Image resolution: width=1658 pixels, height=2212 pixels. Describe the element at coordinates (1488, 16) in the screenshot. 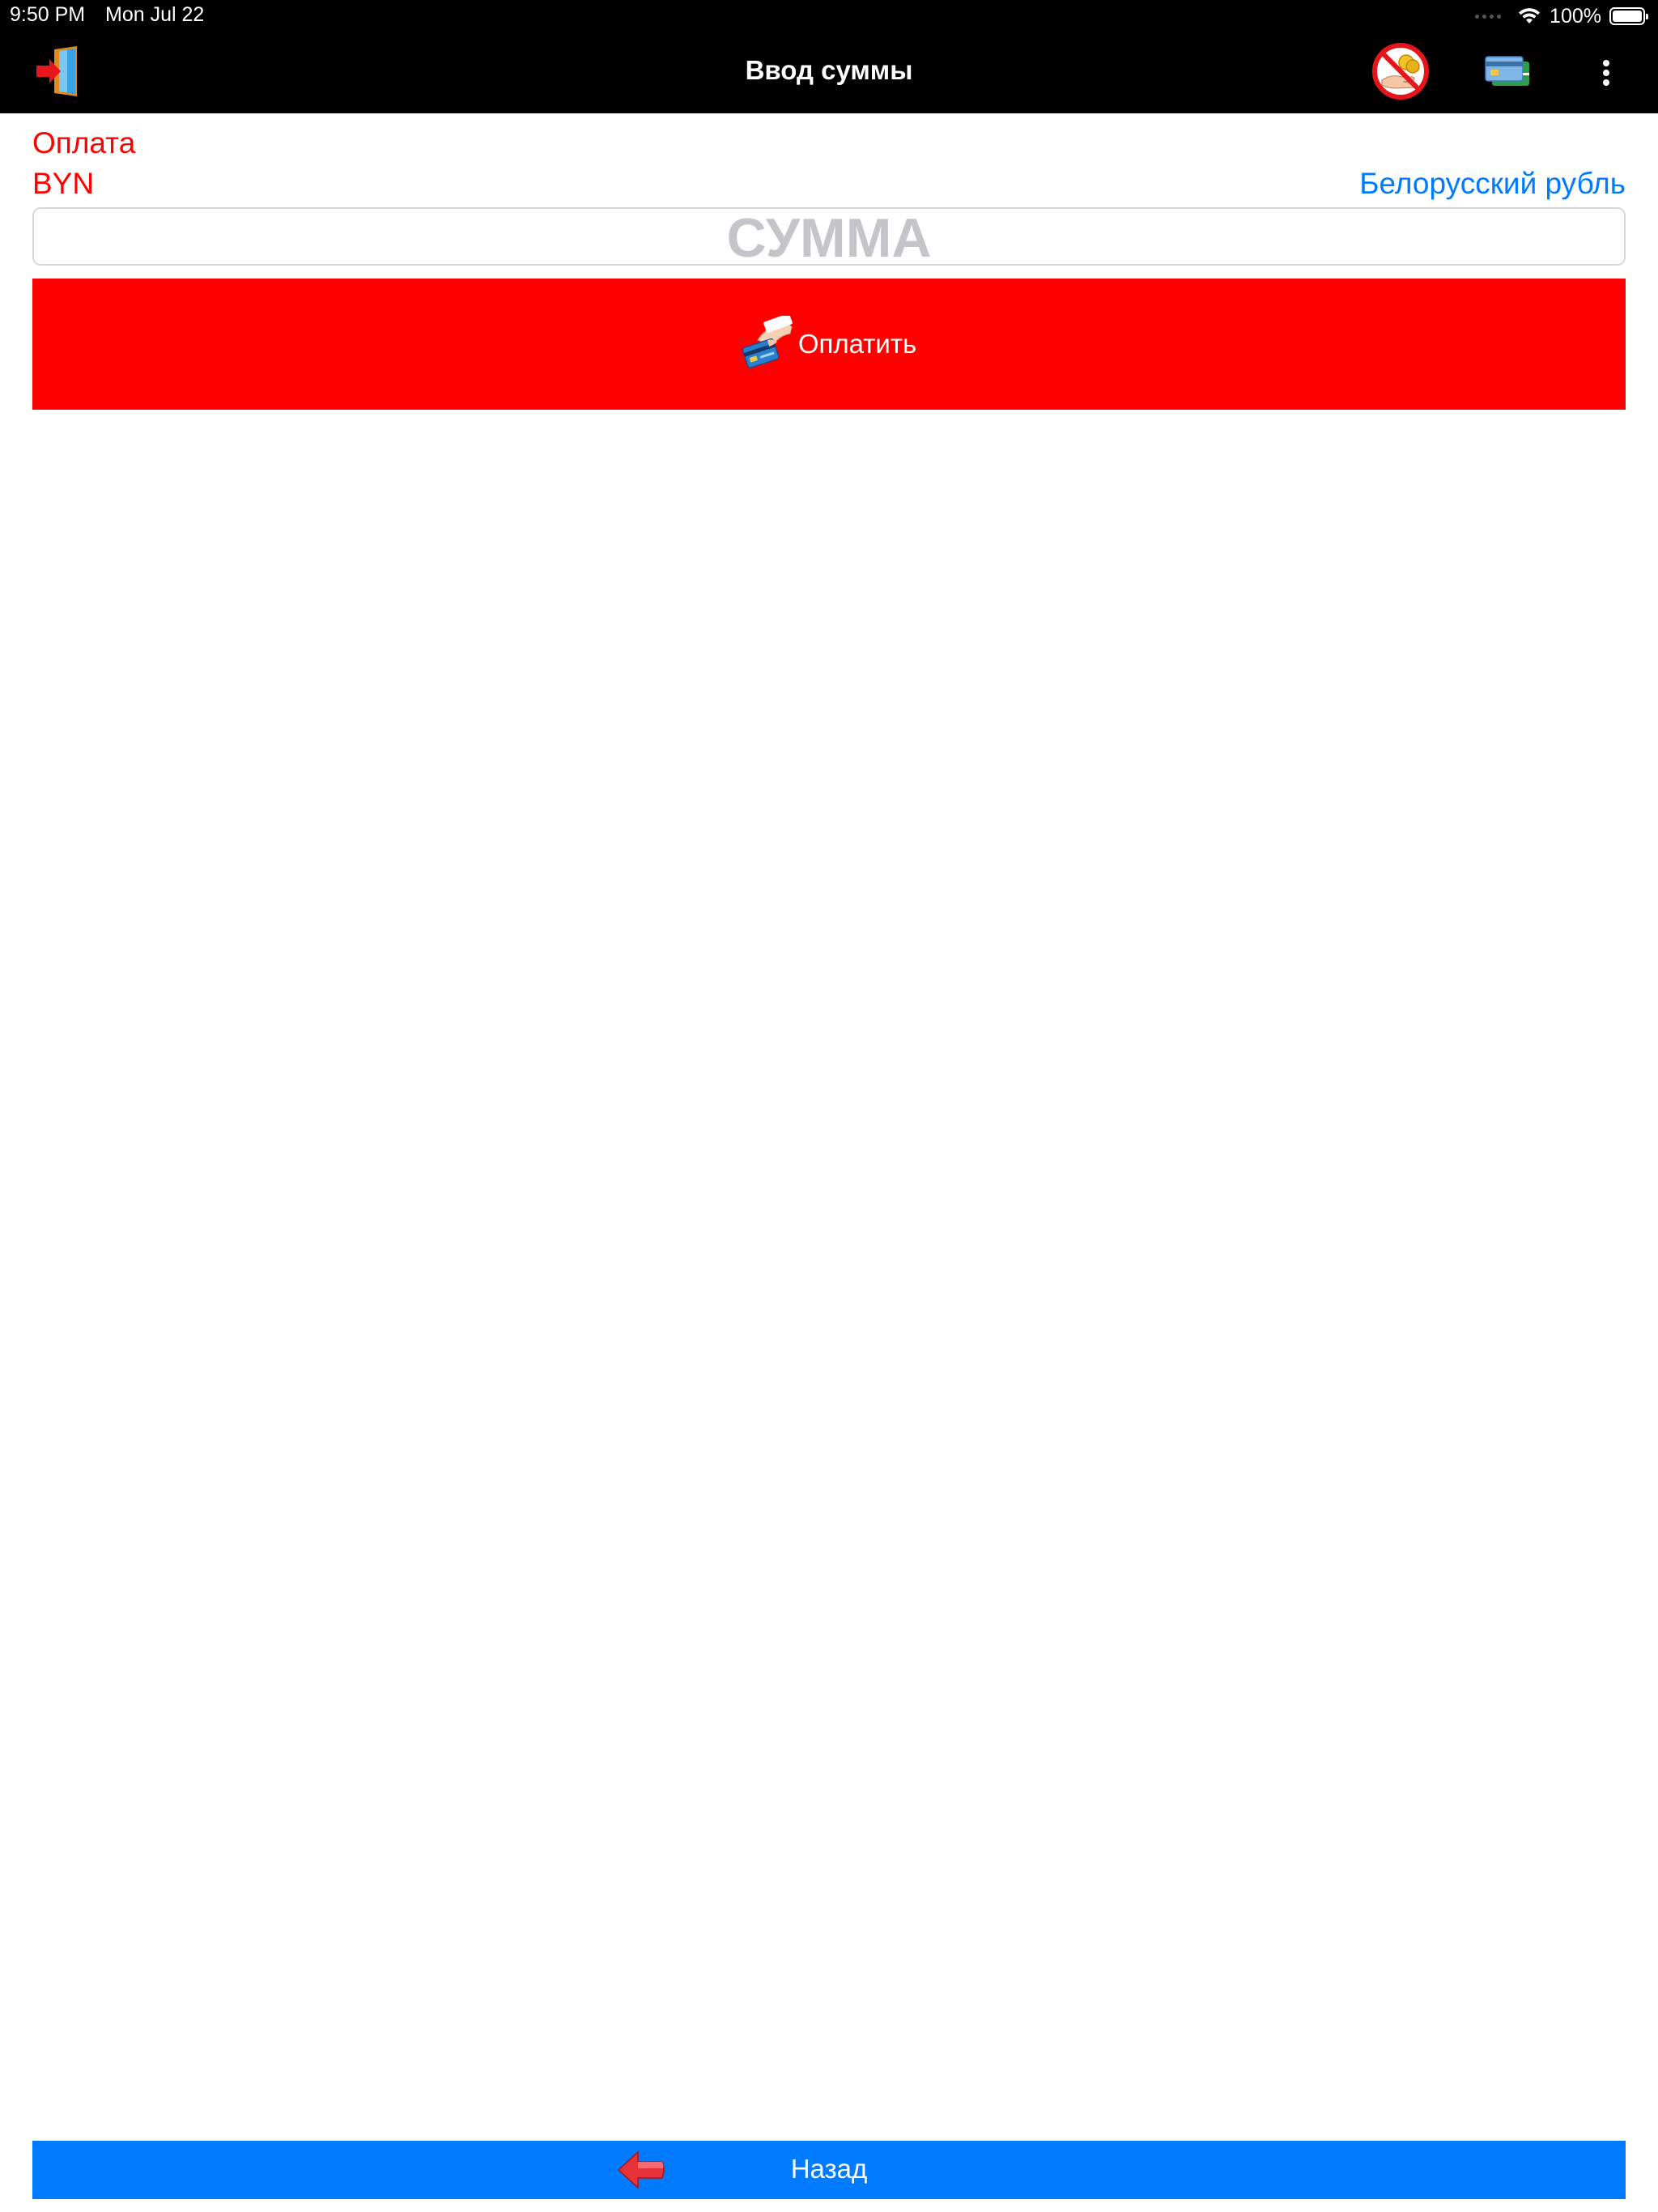

I see `cellular-signal-icon` at that location.